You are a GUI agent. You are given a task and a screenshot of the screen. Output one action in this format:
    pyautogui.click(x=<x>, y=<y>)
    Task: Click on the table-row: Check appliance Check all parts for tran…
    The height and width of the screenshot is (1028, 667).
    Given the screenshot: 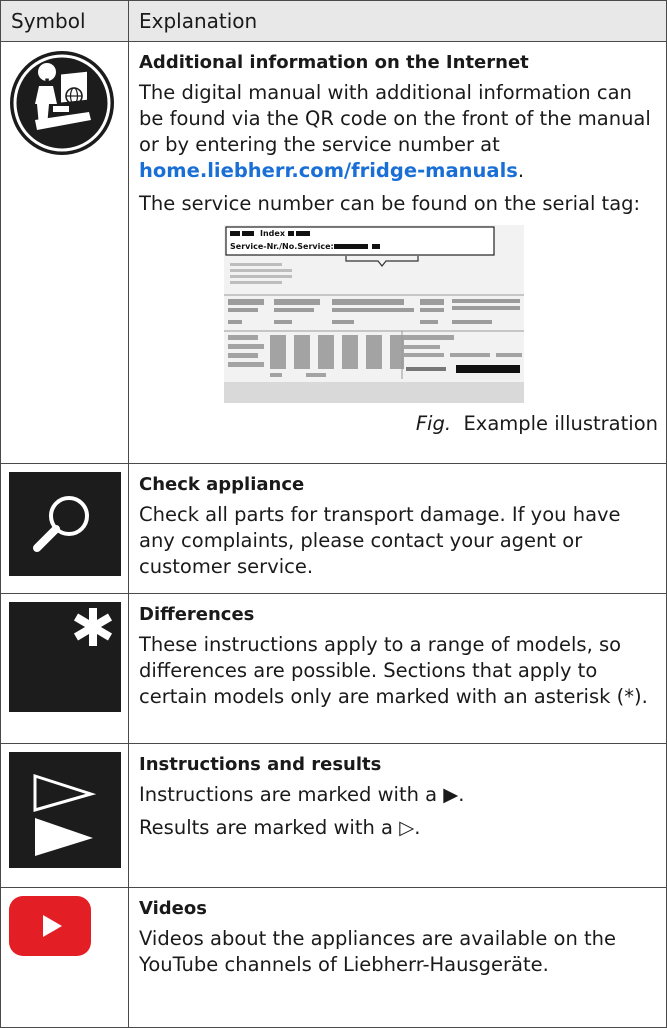 What is the action you would take?
    pyautogui.click(x=333, y=528)
    